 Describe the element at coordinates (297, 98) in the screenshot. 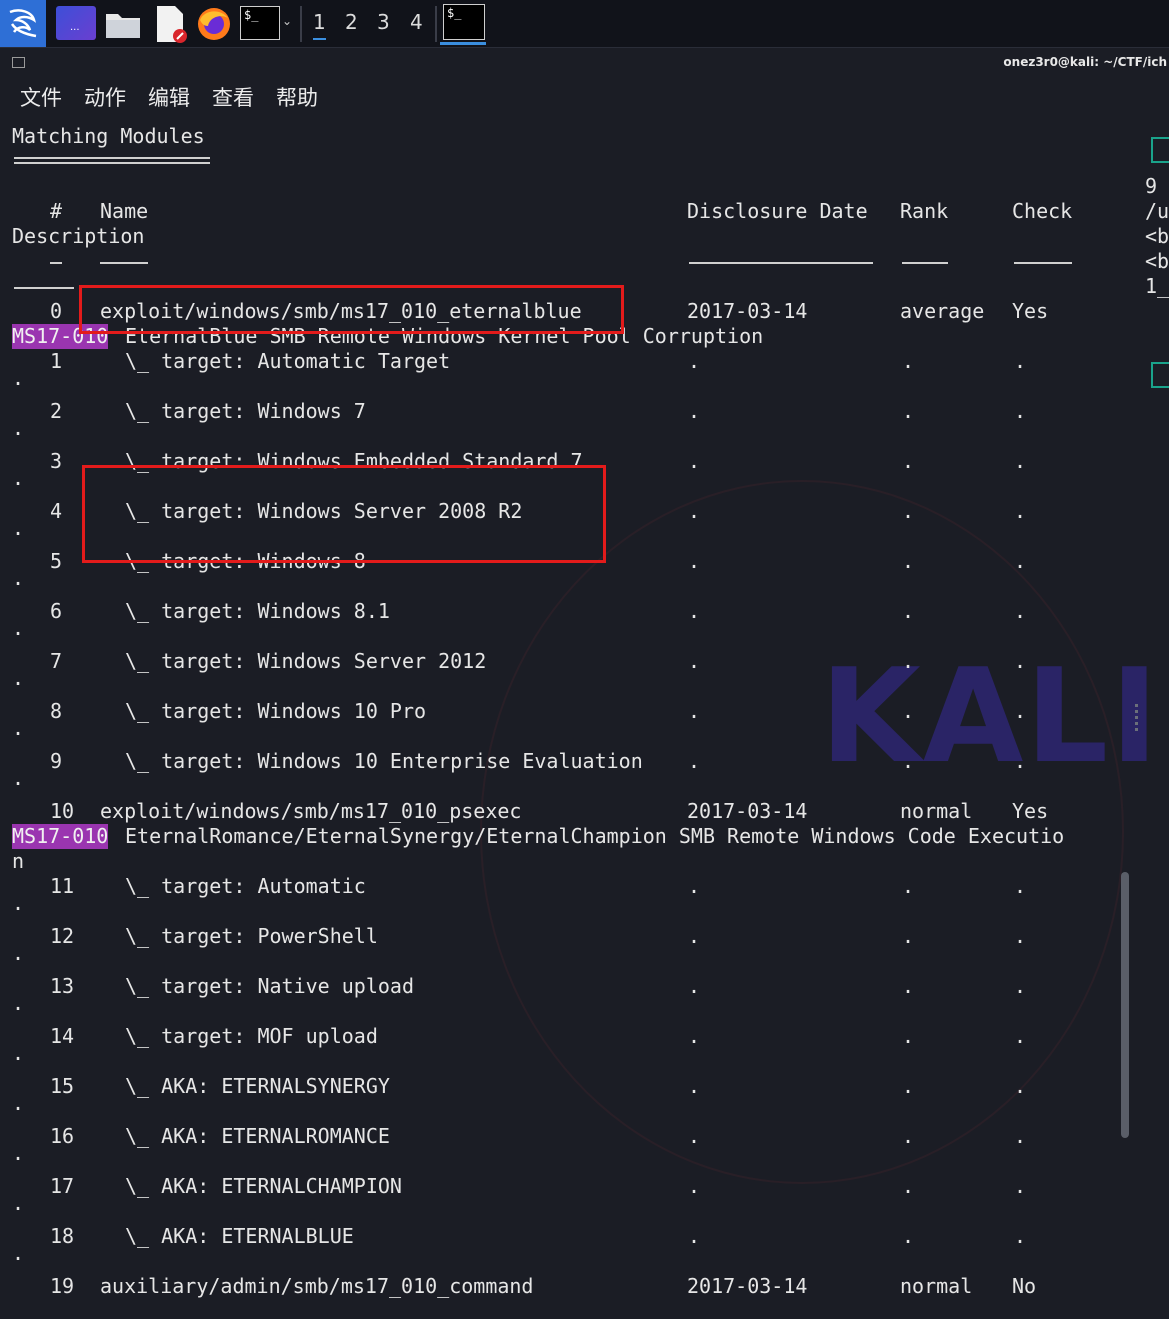

I see `menu-help: 帮助` at that location.